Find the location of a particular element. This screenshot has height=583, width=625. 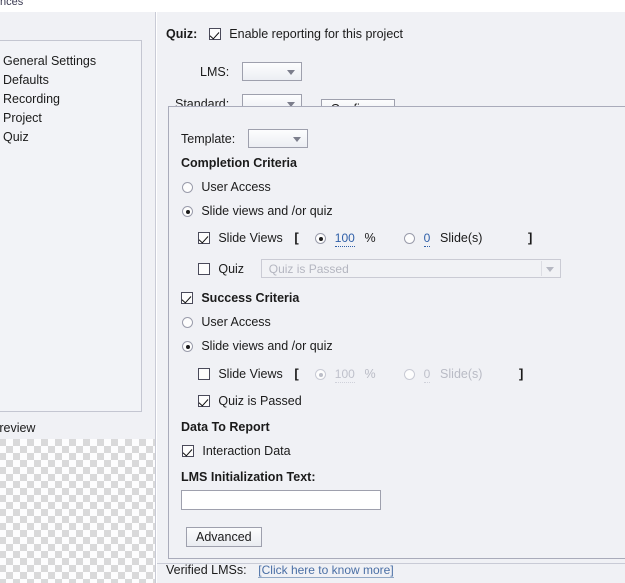

completion-slides-radio is located at coordinates (410, 238).